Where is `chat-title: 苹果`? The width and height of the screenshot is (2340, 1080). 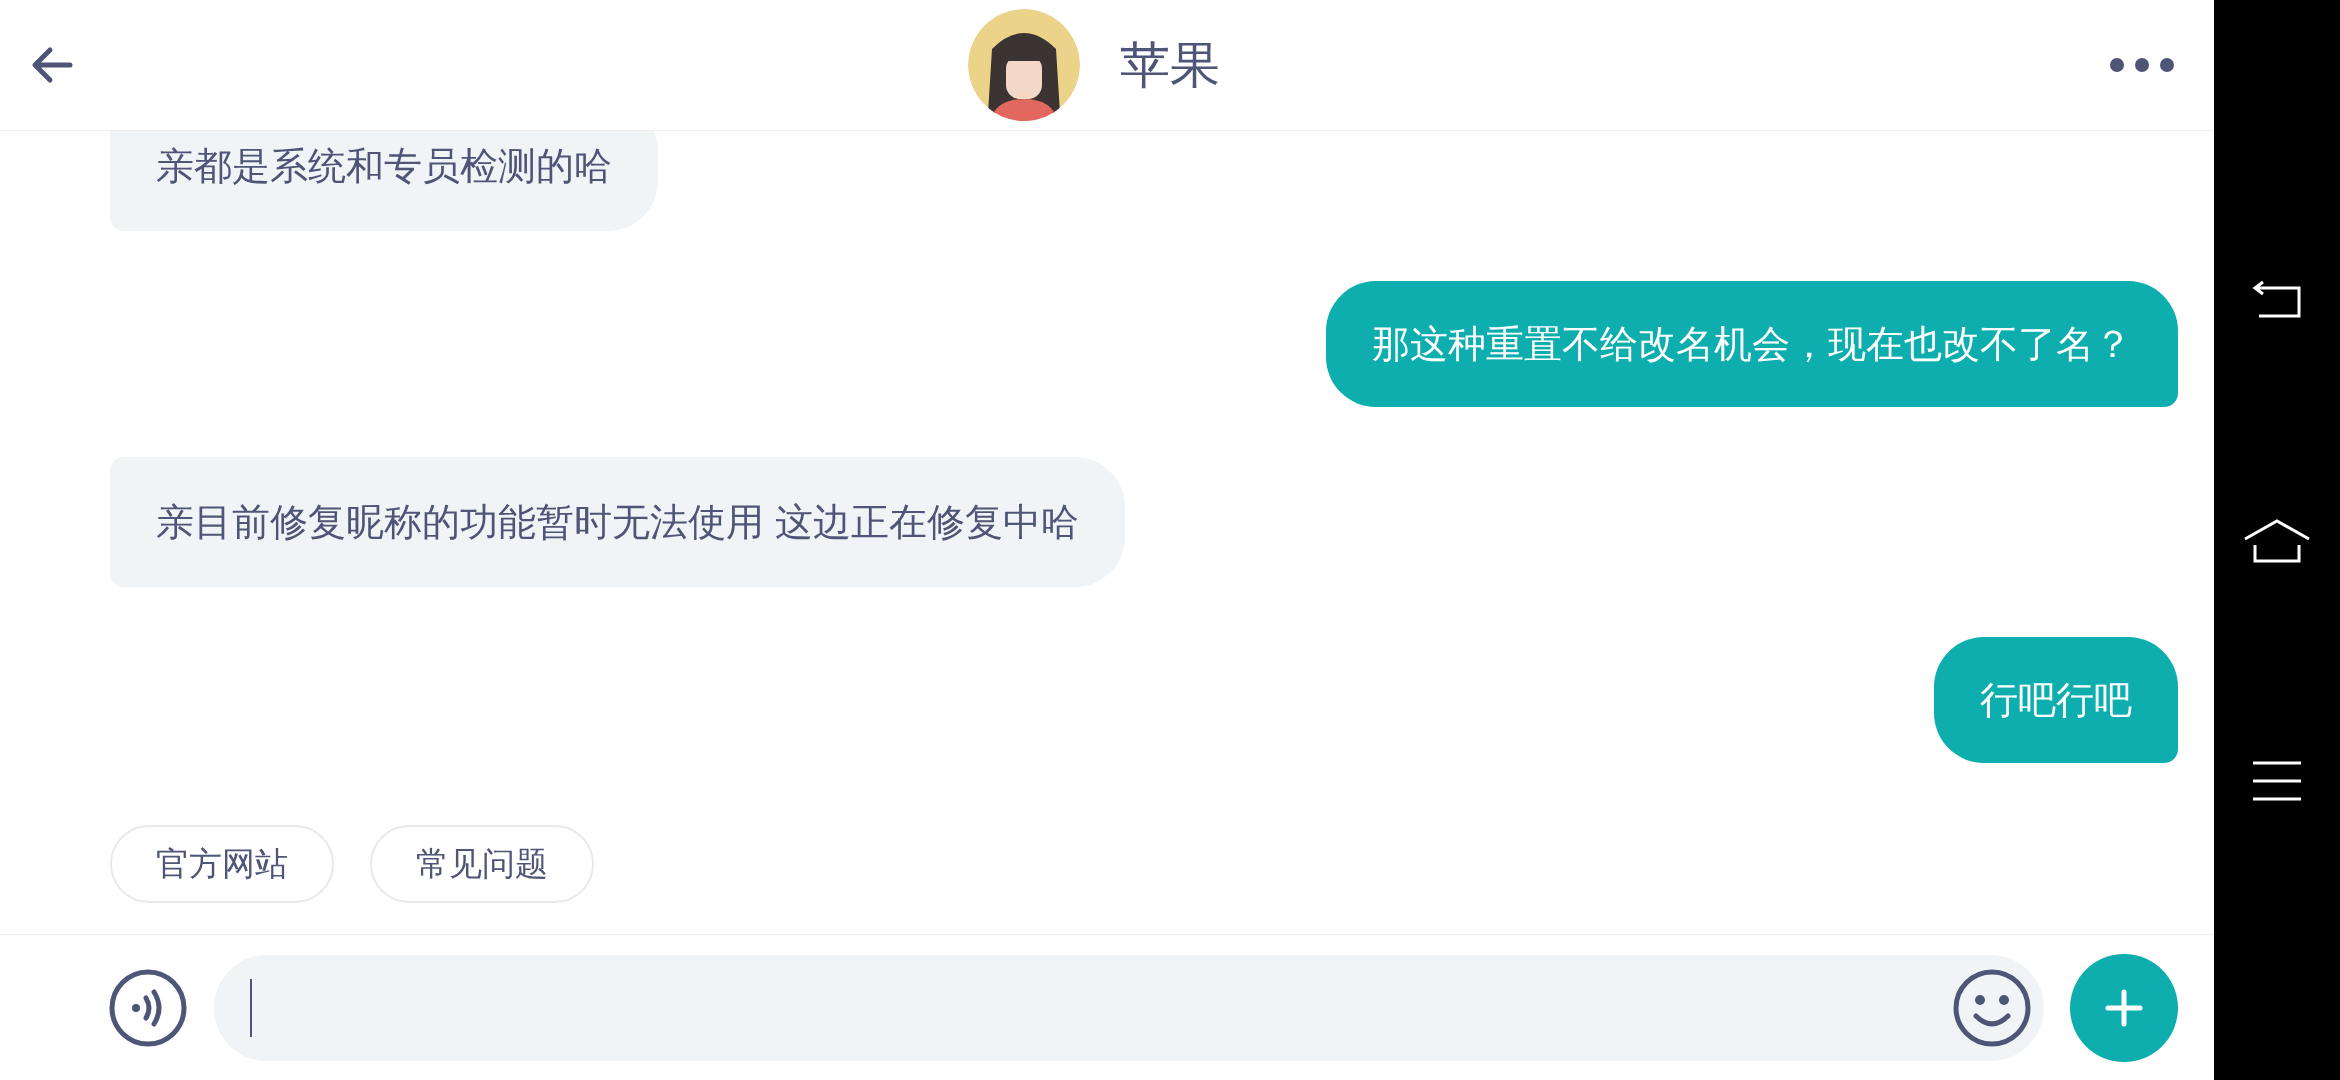
chat-title: 苹果 is located at coordinates (1170, 65).